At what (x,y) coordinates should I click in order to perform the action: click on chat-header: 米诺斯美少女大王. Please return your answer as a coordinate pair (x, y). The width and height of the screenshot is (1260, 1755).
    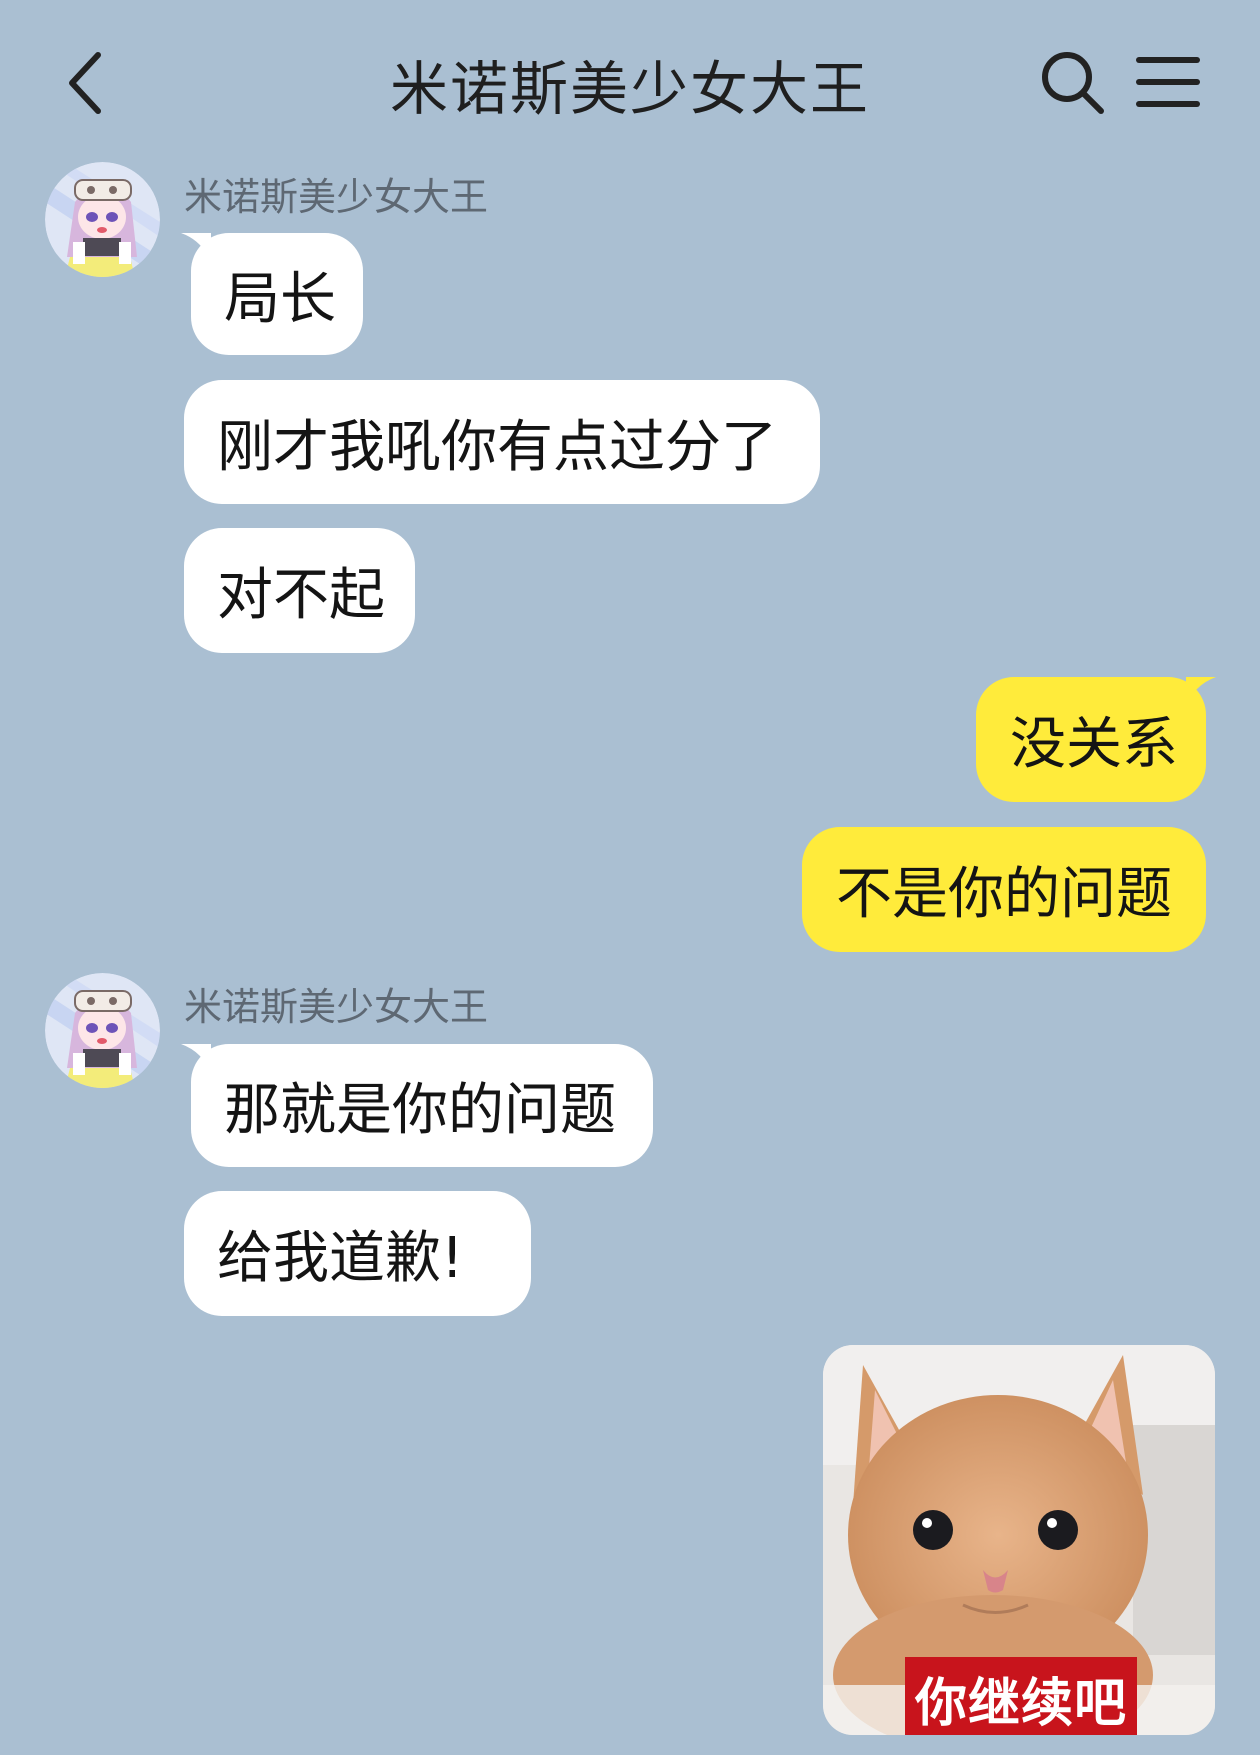
    Looking at the image, I should click on (630, 80).